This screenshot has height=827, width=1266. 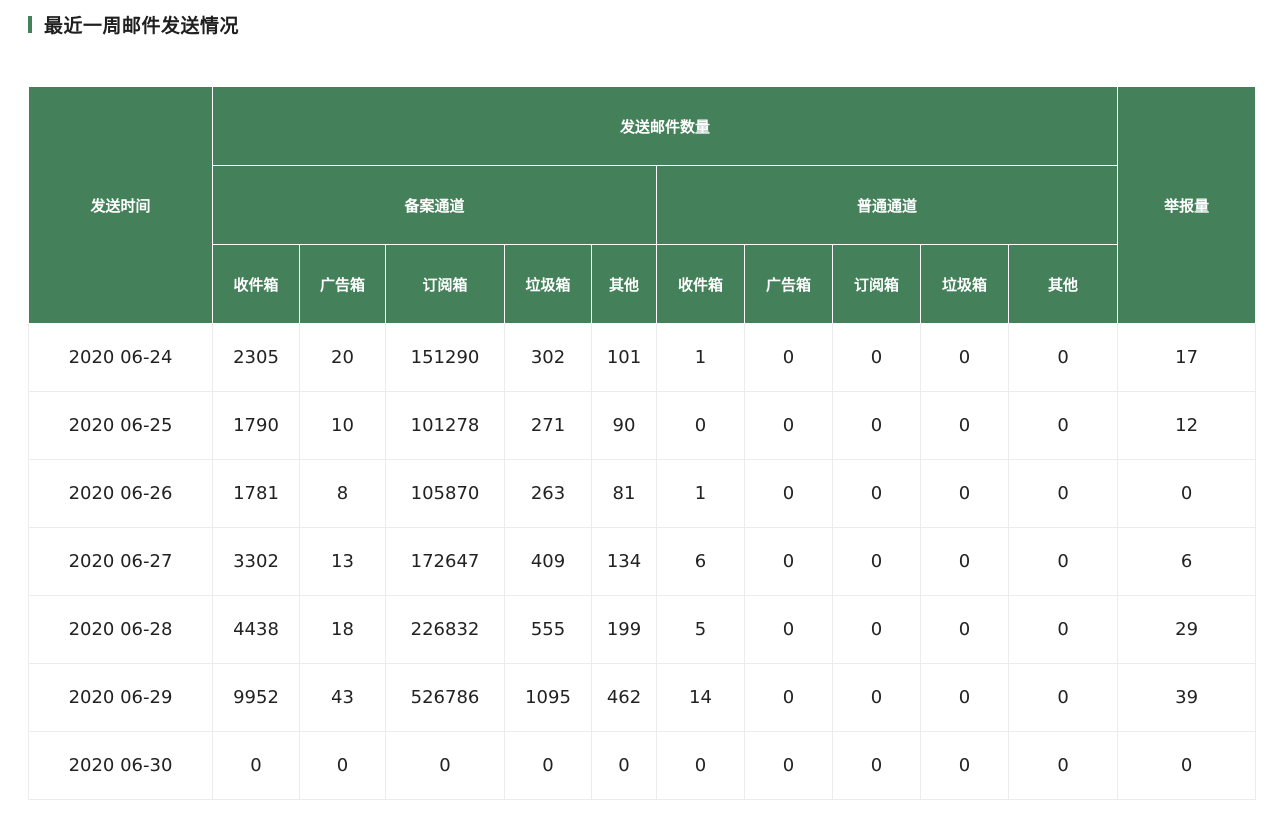 I want to click on cell-date: 2020 06-30, so click(x=120, y=765).